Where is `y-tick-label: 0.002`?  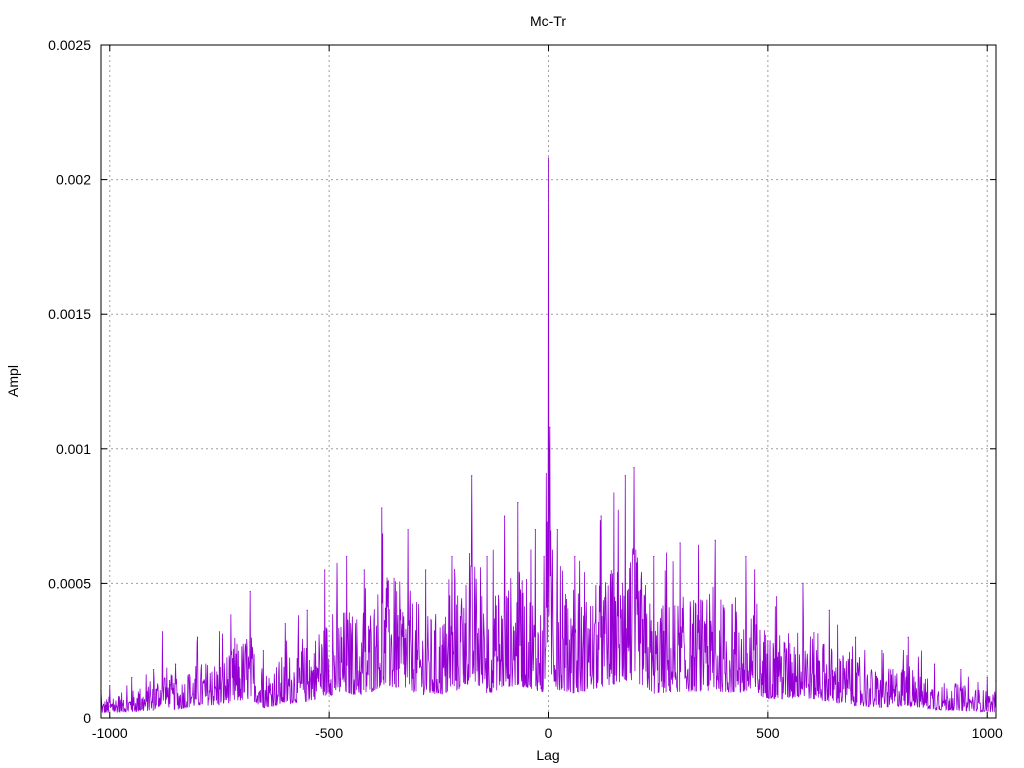
y-tick-label: 0.002 is located at coordinates (73, 180).